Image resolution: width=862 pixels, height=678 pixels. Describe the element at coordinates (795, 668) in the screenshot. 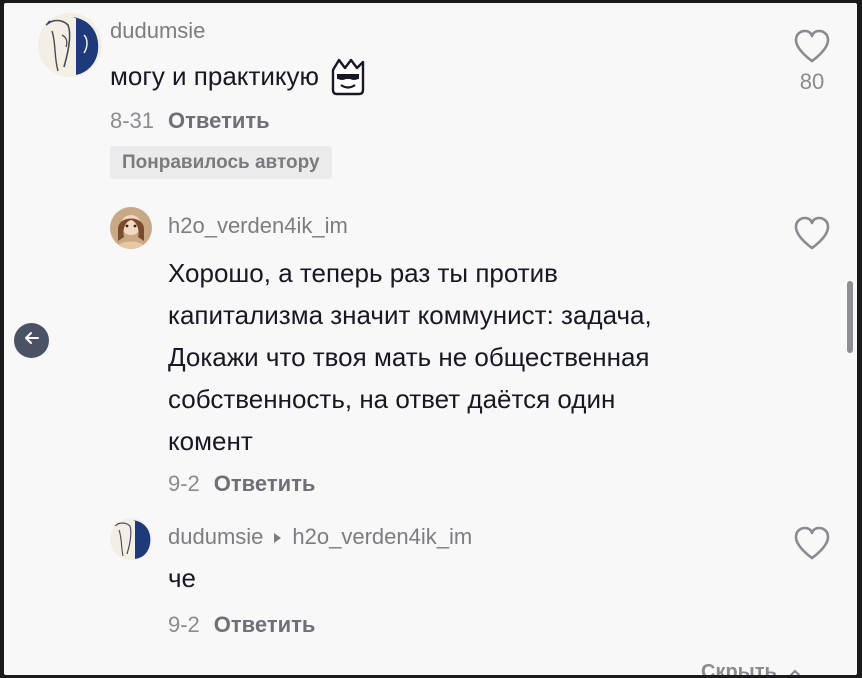

I see `chevron-up-icon` at that location.